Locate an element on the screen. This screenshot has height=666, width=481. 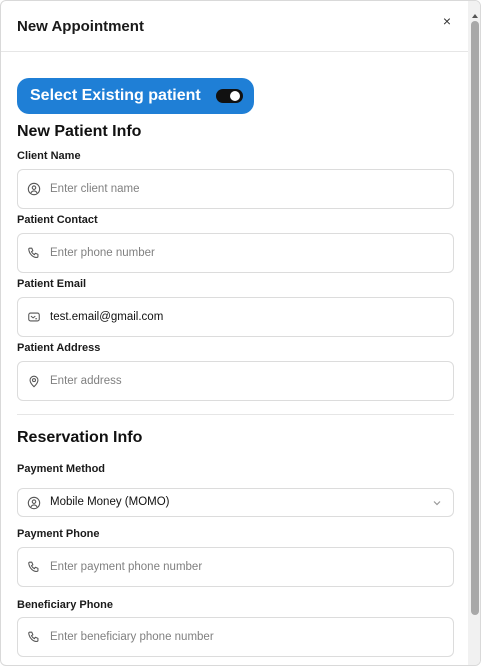
payment-phone-field is located at coordinates (235, 567).